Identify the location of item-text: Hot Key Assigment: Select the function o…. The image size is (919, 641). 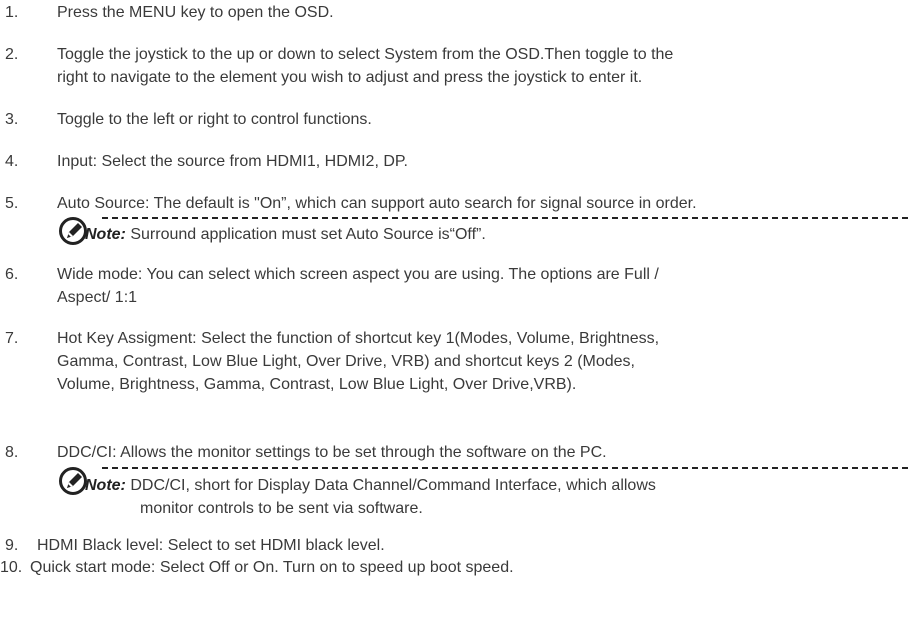
(358, 338).